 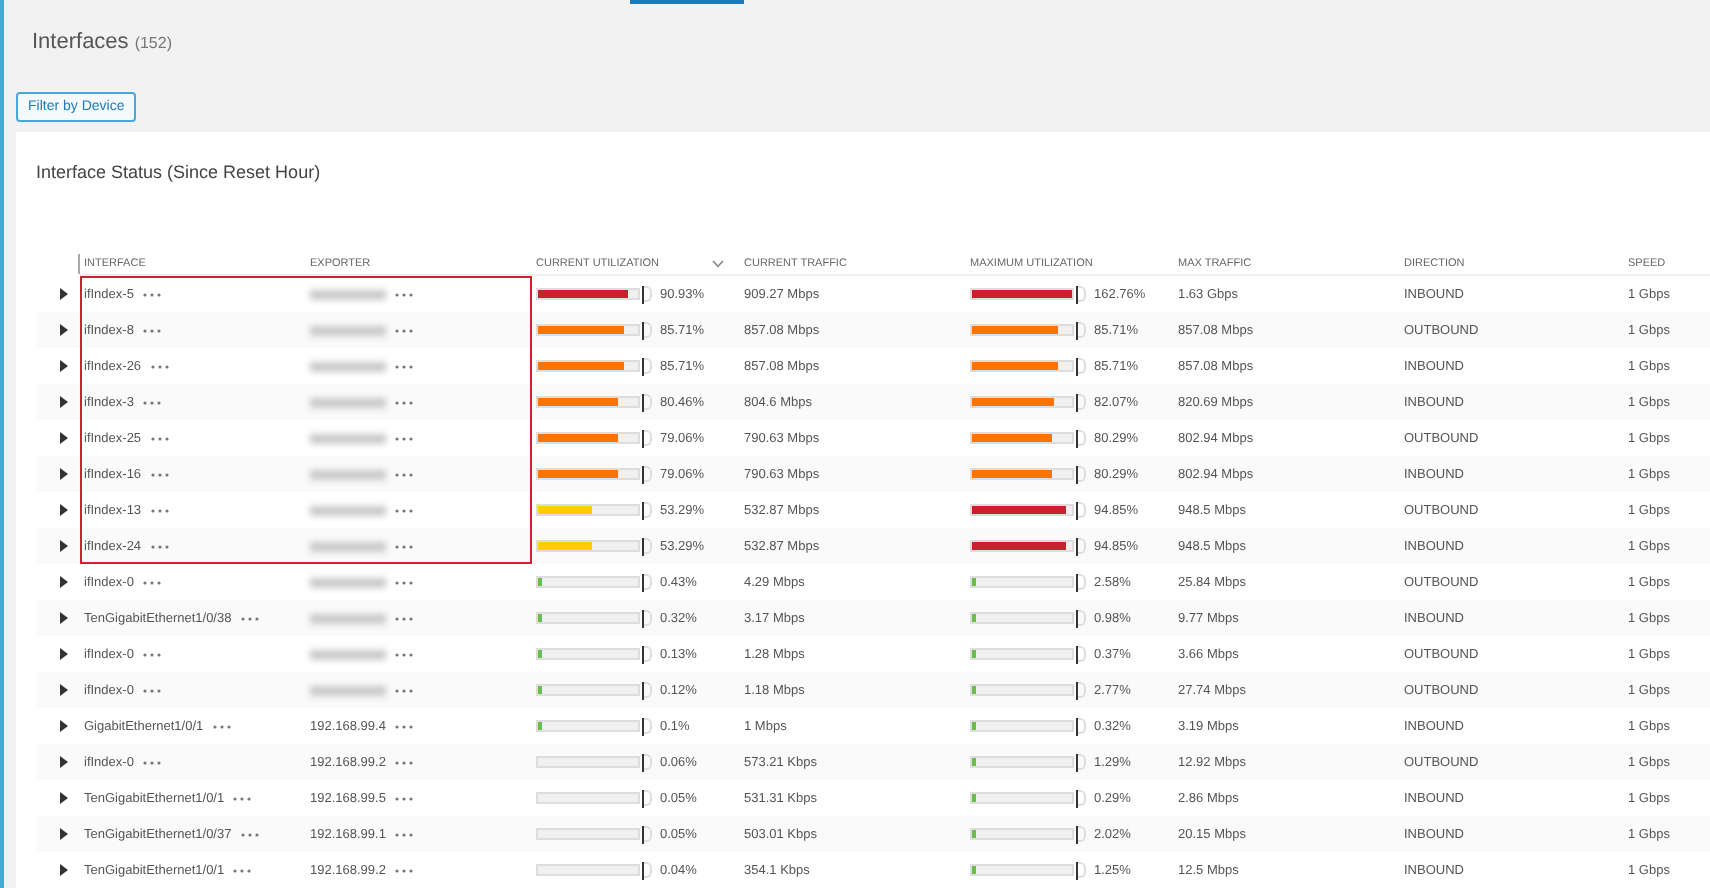 I want to click on active-tab-indicator, so click(x=687, y=2).